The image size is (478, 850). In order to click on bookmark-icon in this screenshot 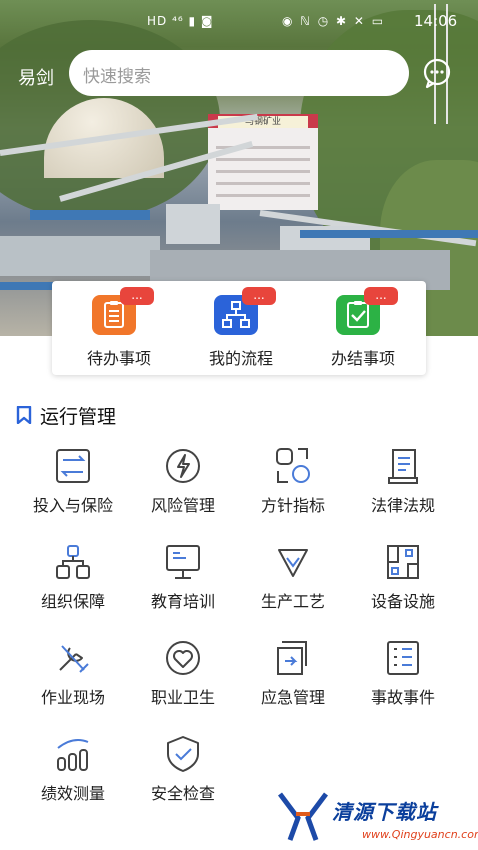, I will do `click(24, 415)`.